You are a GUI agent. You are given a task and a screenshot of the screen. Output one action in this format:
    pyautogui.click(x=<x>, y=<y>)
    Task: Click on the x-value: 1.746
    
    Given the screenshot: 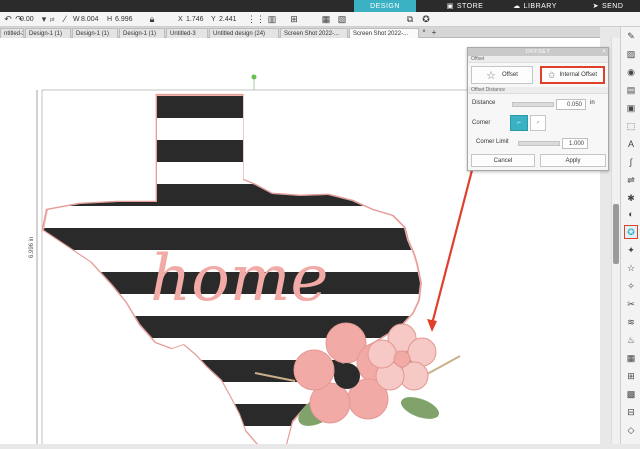 What is the action you would take?
    pyautogui.click(x=195, y=19)
    